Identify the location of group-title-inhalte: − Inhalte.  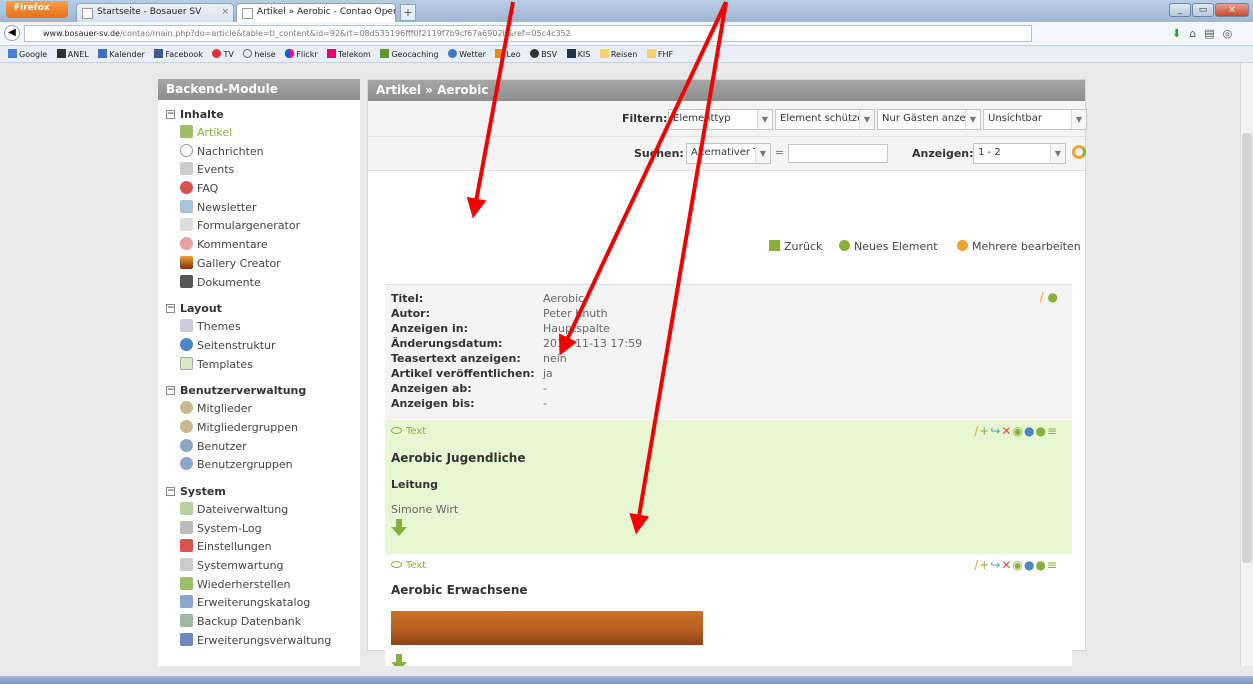
(259, 115).